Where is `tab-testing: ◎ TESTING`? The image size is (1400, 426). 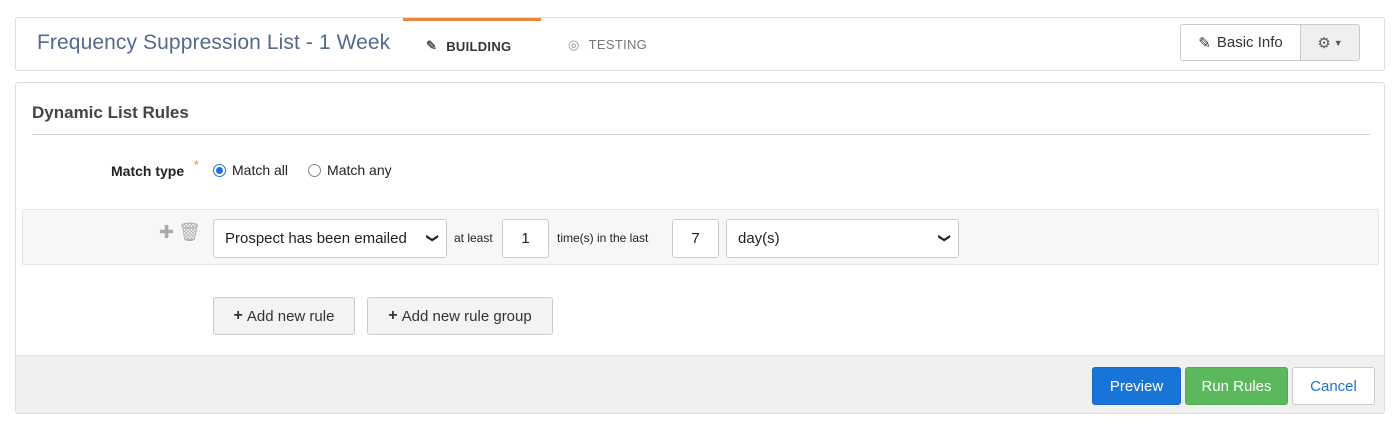 tab-testing: ◎ TESTING is located at coordinates (607, 44).